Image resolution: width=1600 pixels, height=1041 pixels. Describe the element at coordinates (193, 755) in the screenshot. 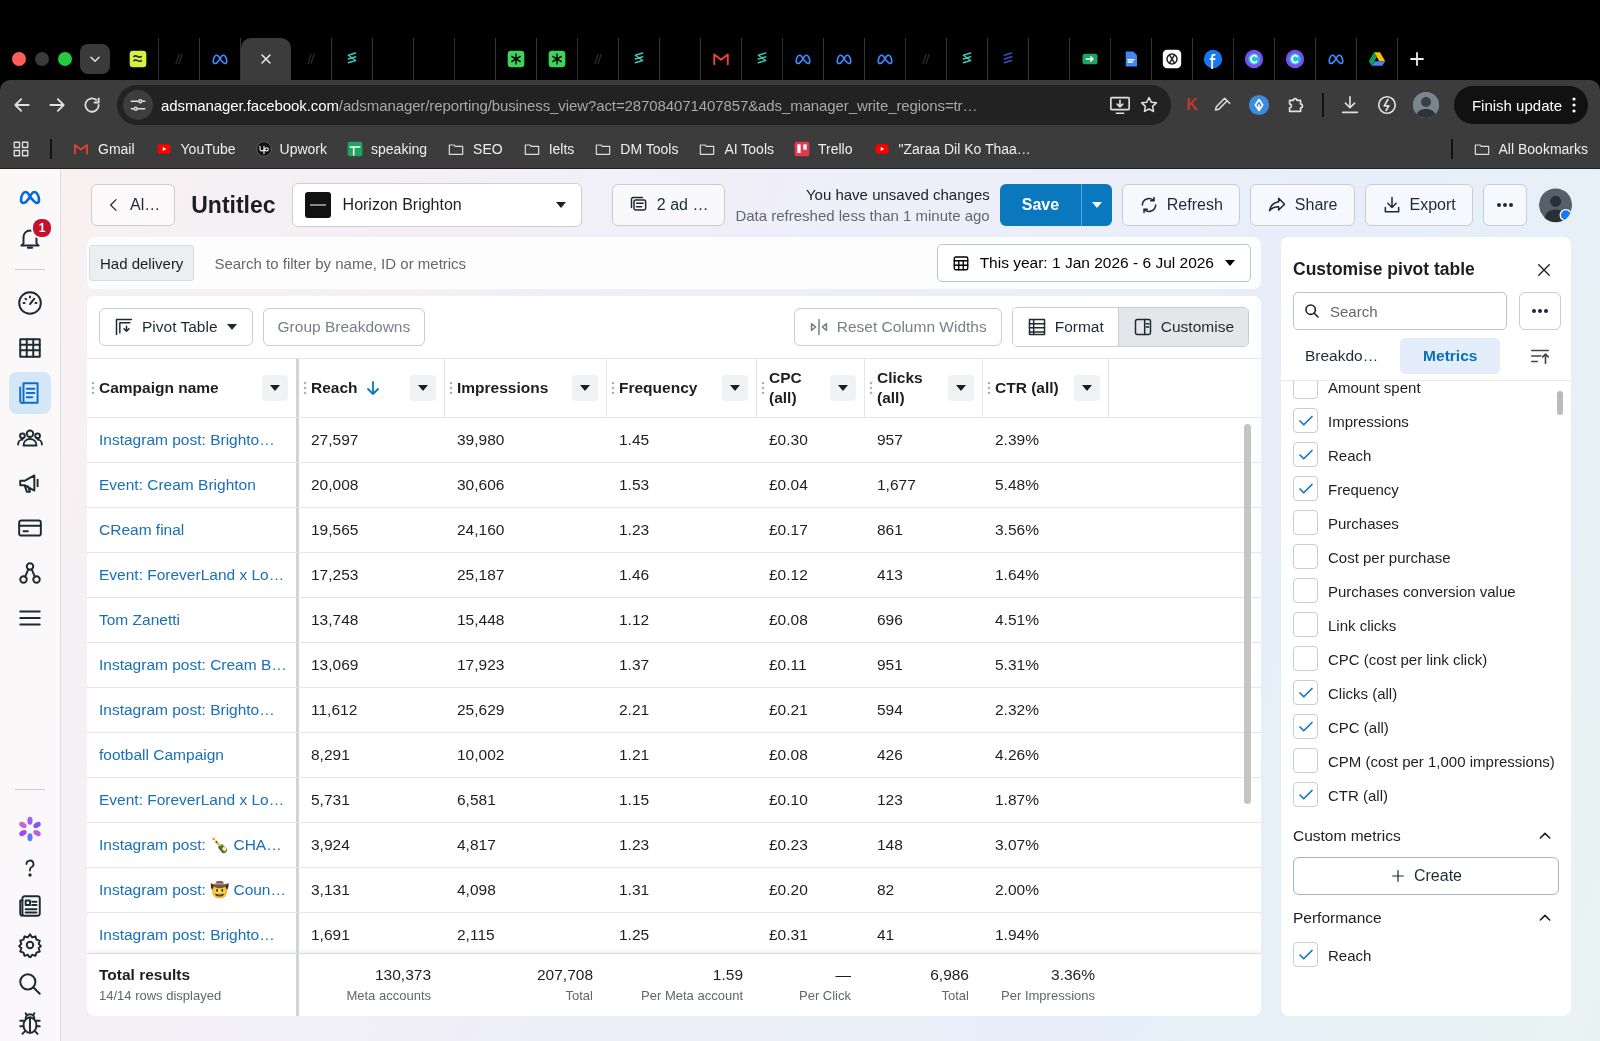

I see `campaign-link: football Campaign` at that location.